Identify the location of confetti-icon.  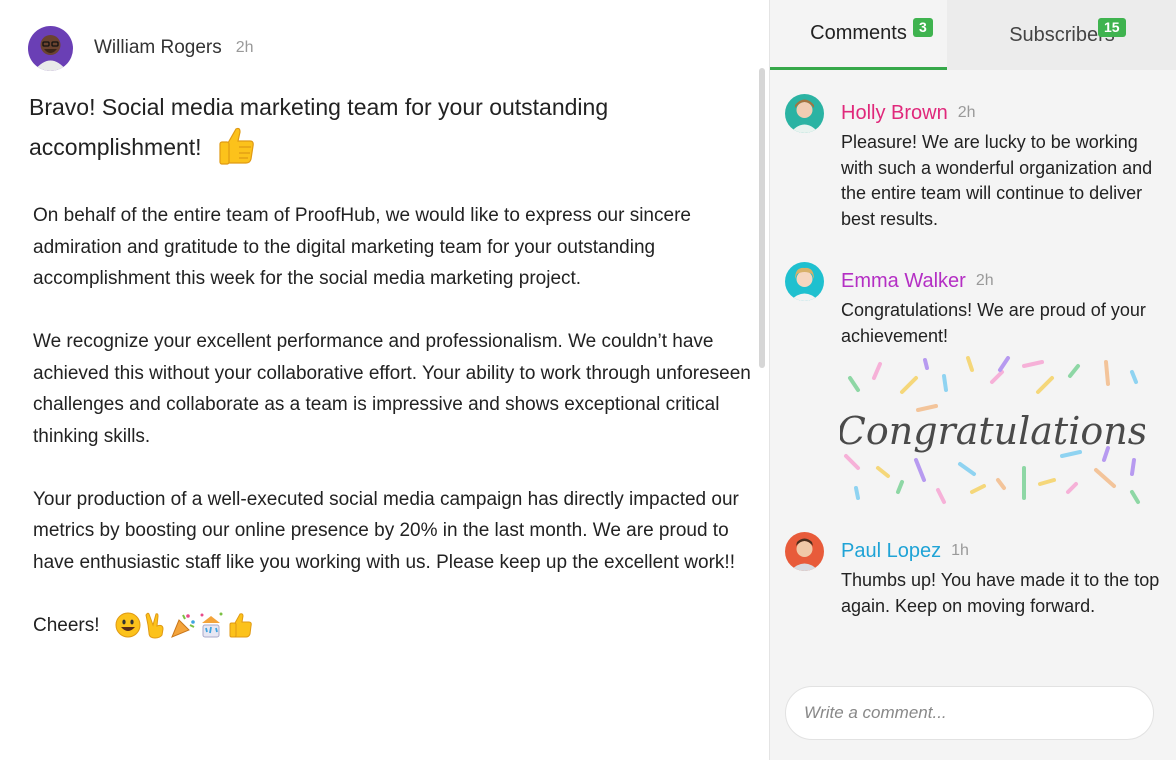
(211, 625).